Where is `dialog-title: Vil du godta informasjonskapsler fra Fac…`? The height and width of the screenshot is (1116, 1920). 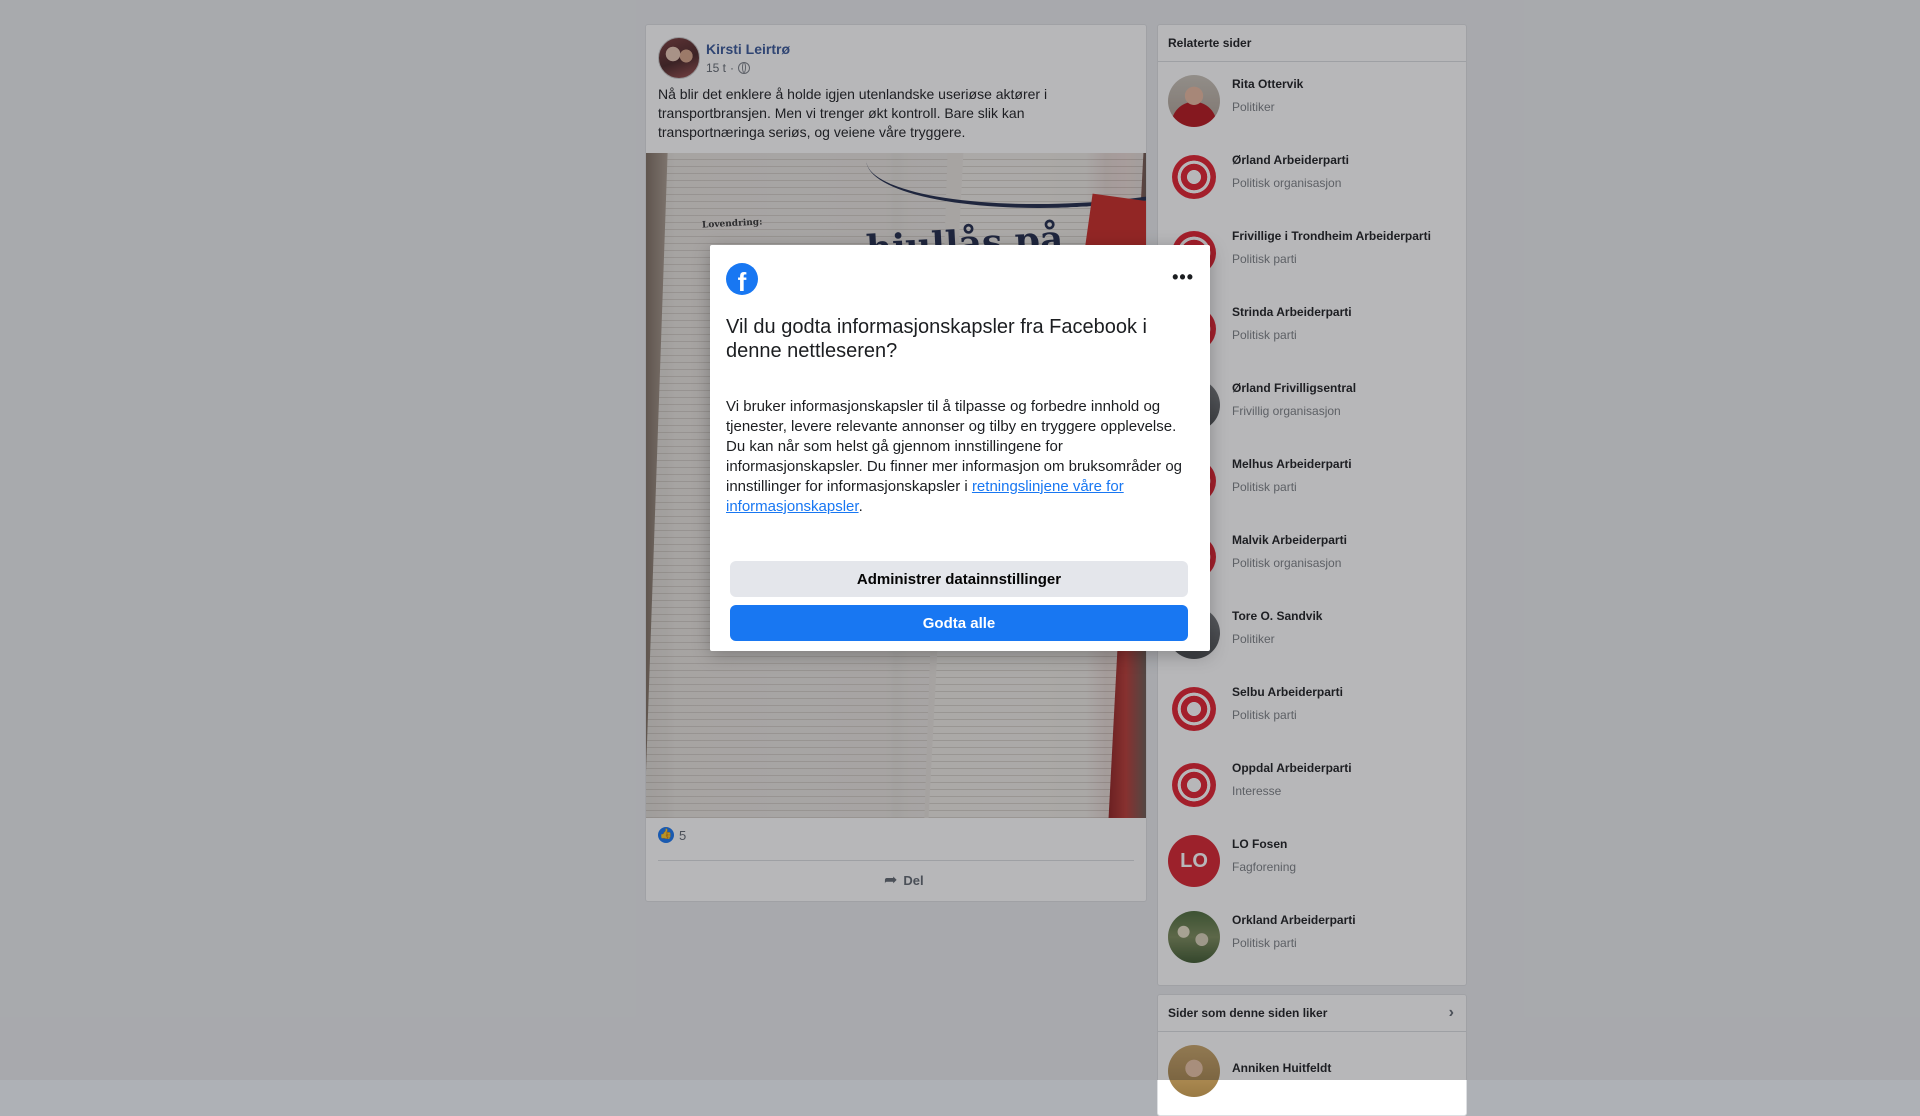
dialog-title: Vil du godta informasjonskapsler fra Fac… is located at coordinates (936, 339).